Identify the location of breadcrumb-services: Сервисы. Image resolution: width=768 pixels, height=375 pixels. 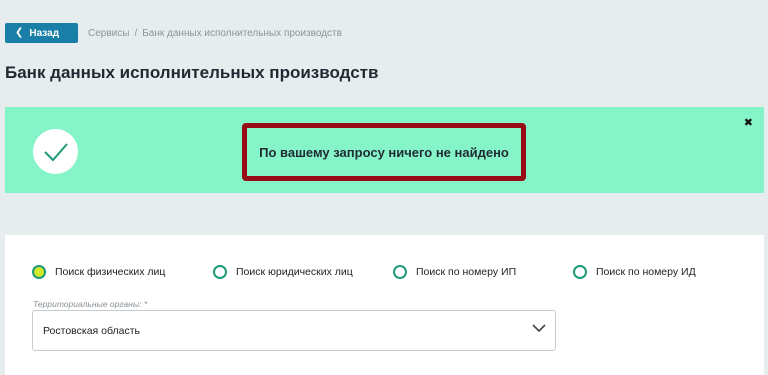
(108, 33).